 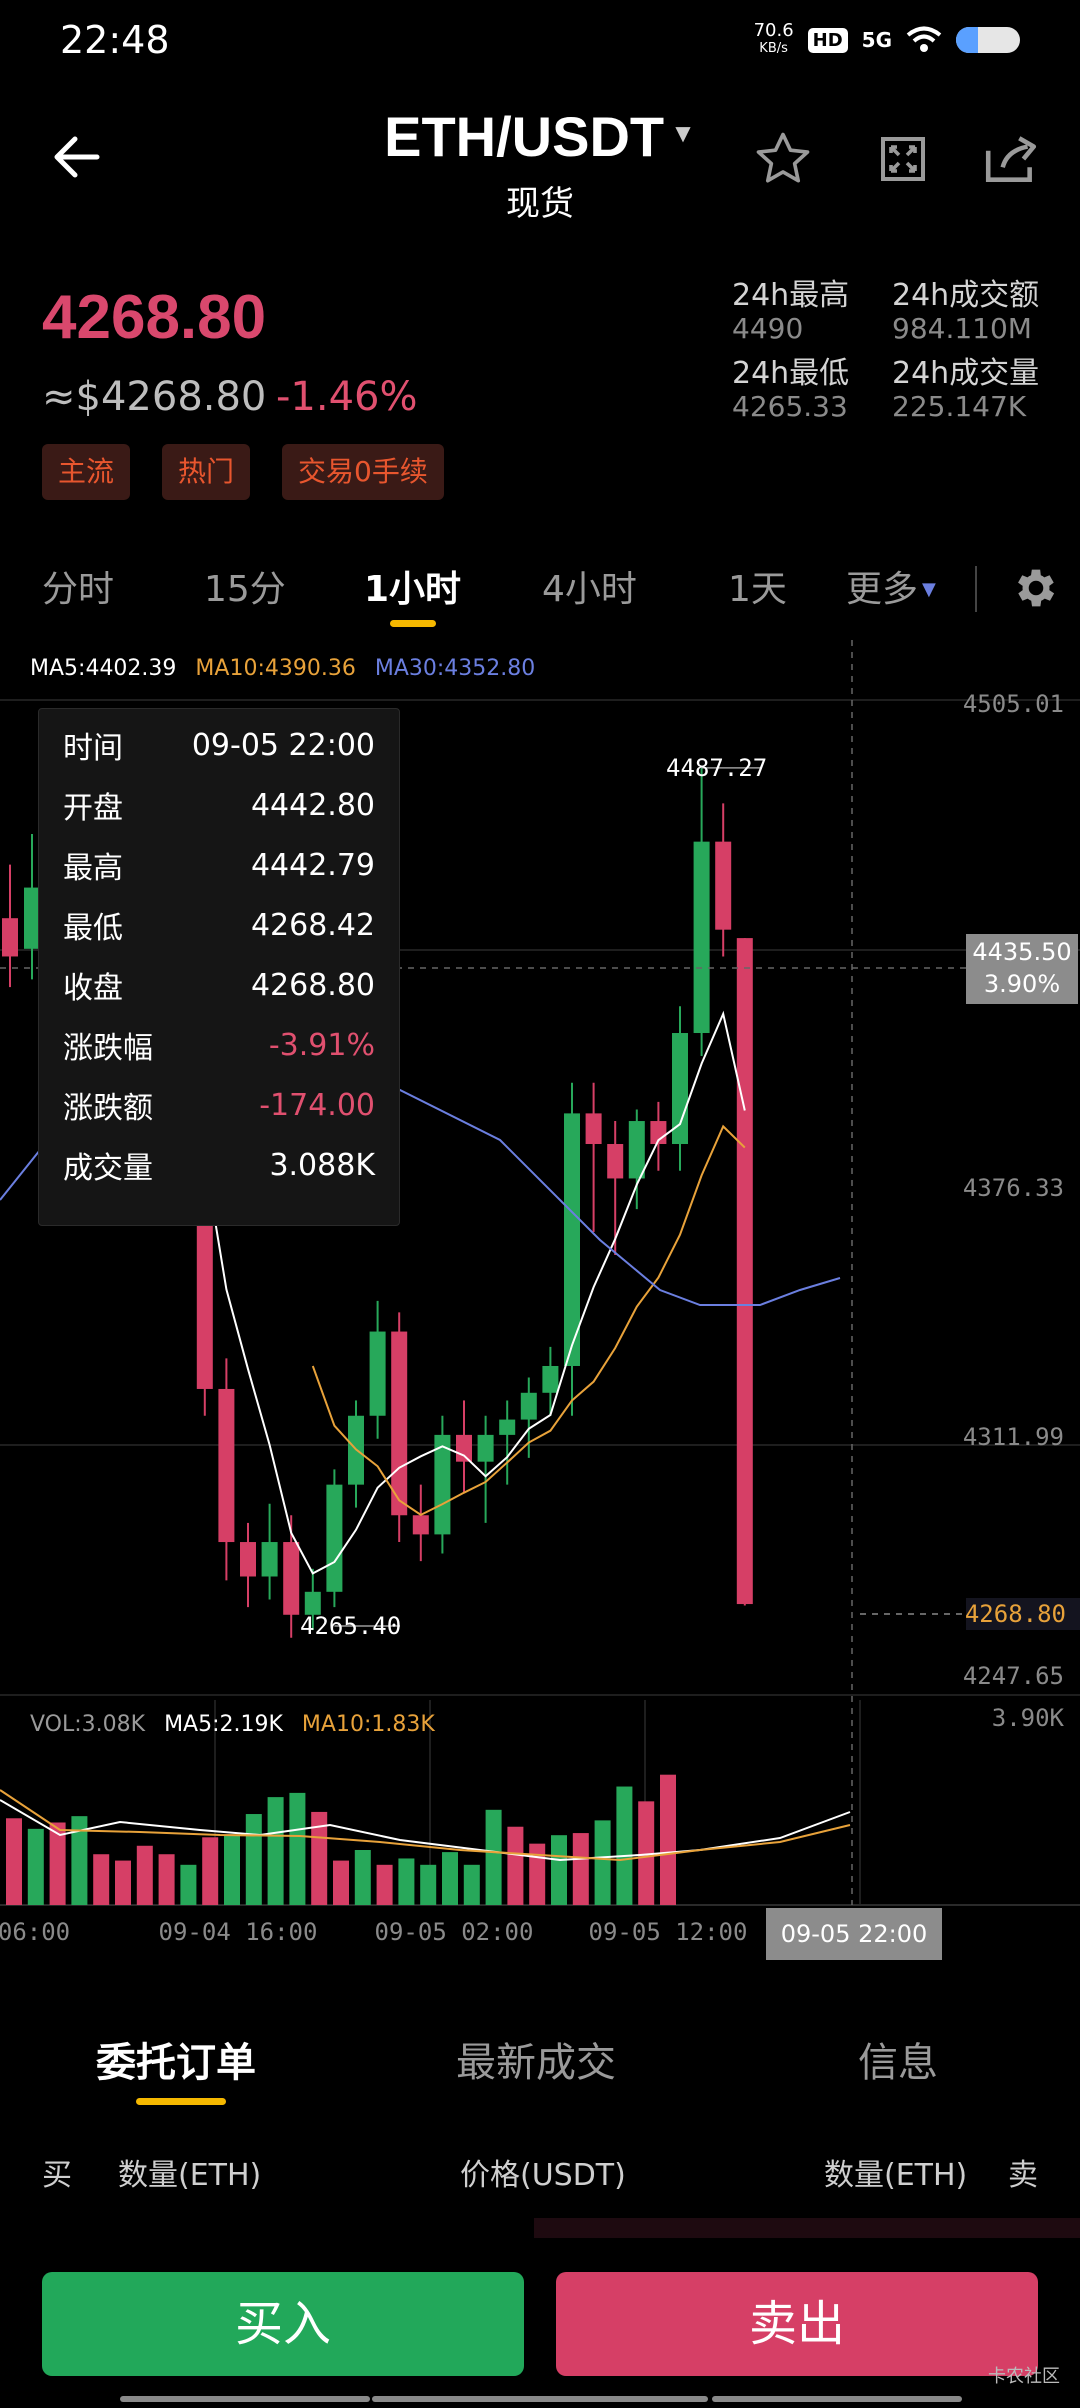 I want to click on tooltip-value: 09-05 22:00, so click(x=283, y=745).